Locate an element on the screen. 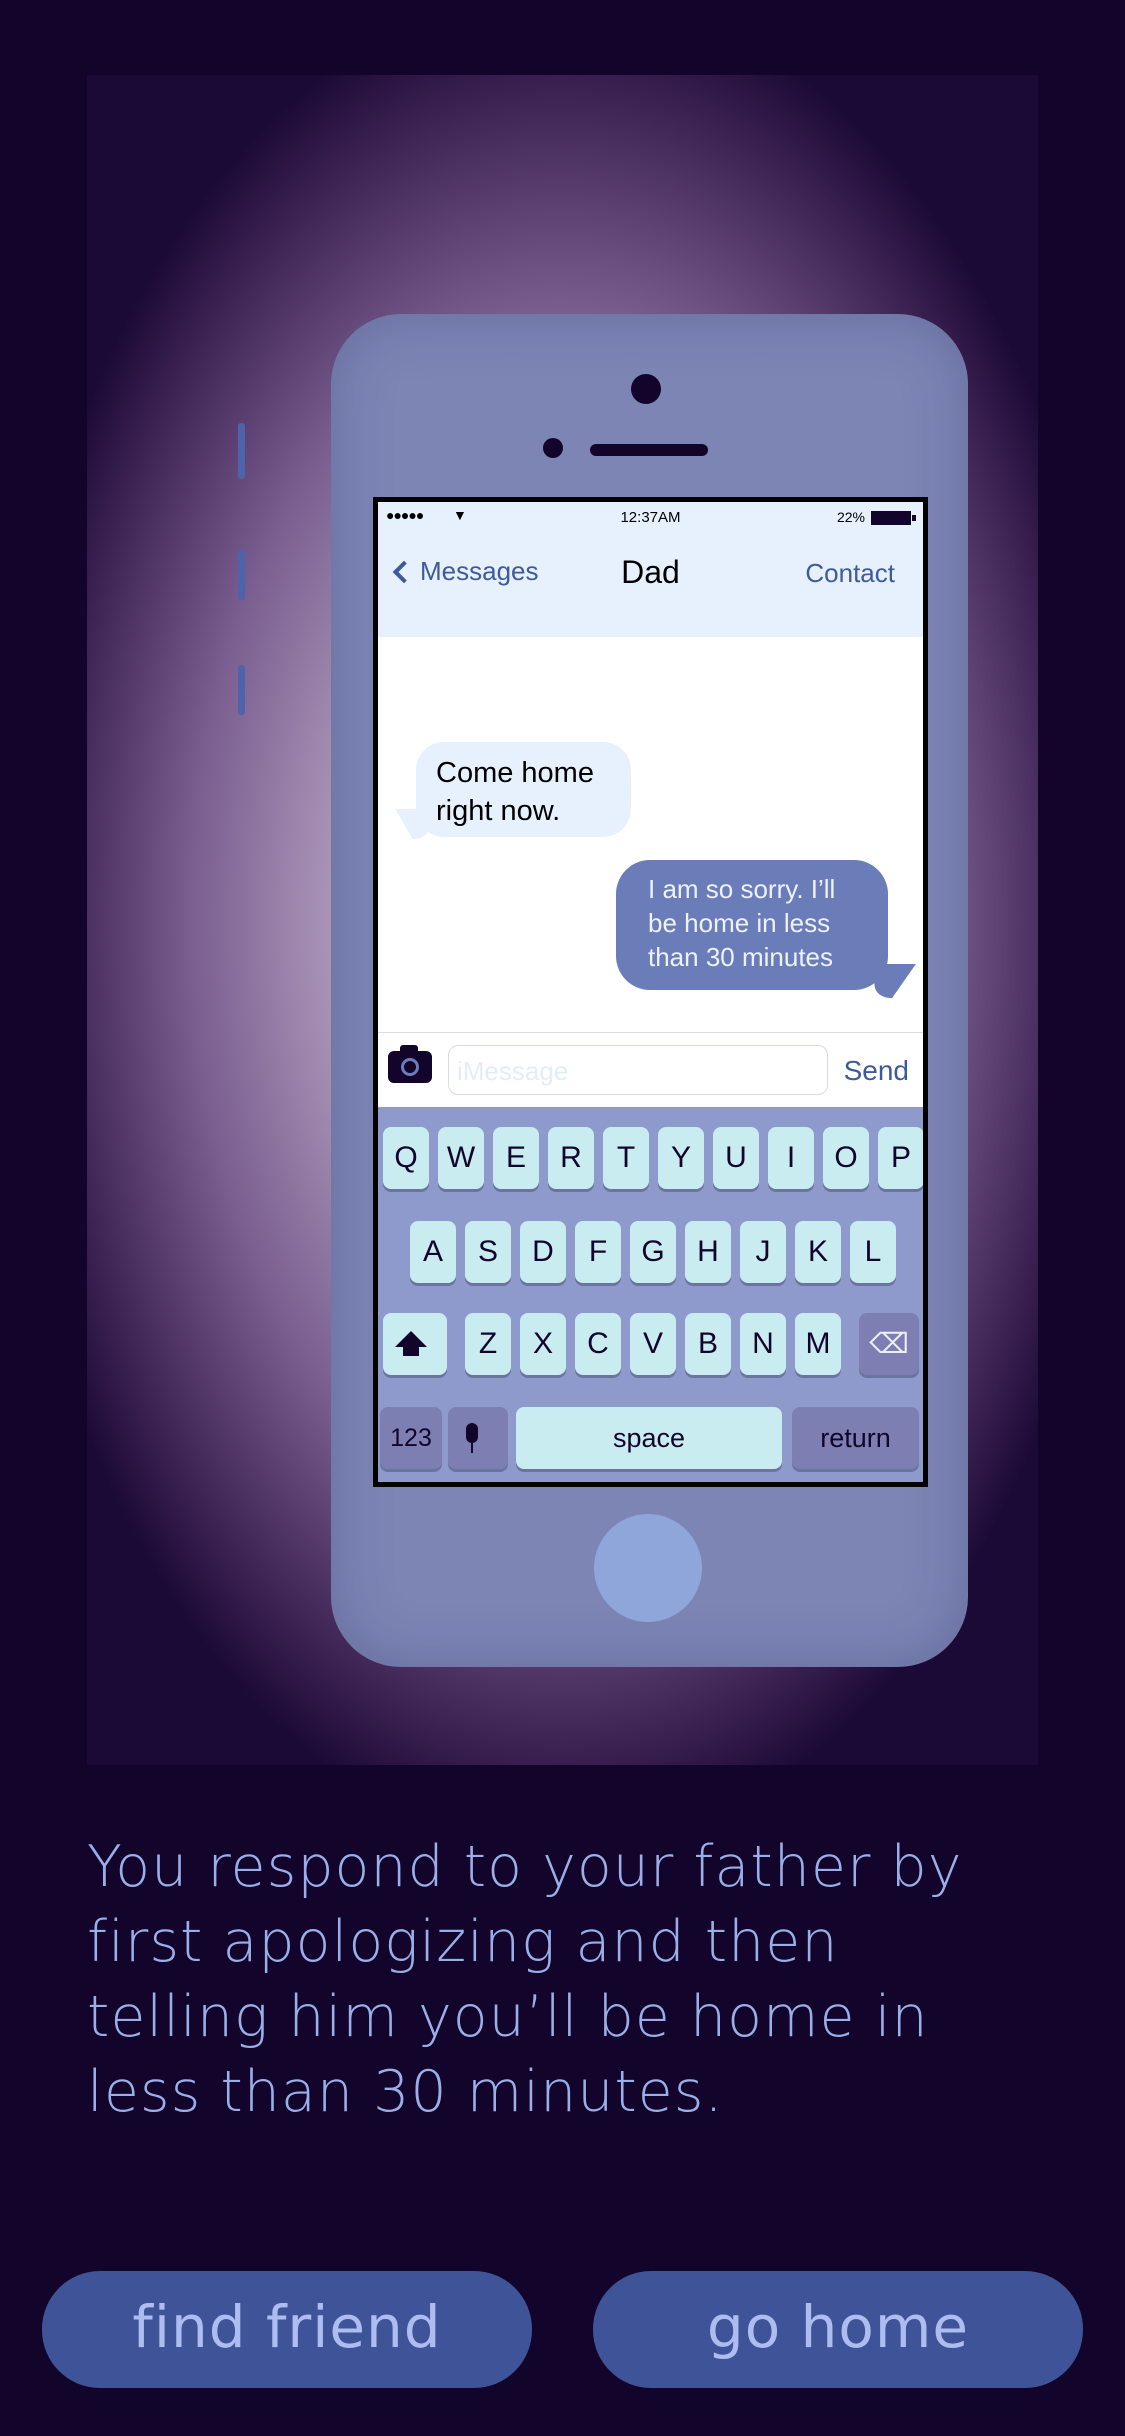 This screenshot has height=2436, width=1125. numbers-key: 123 is located at coordinates (411, 1438).